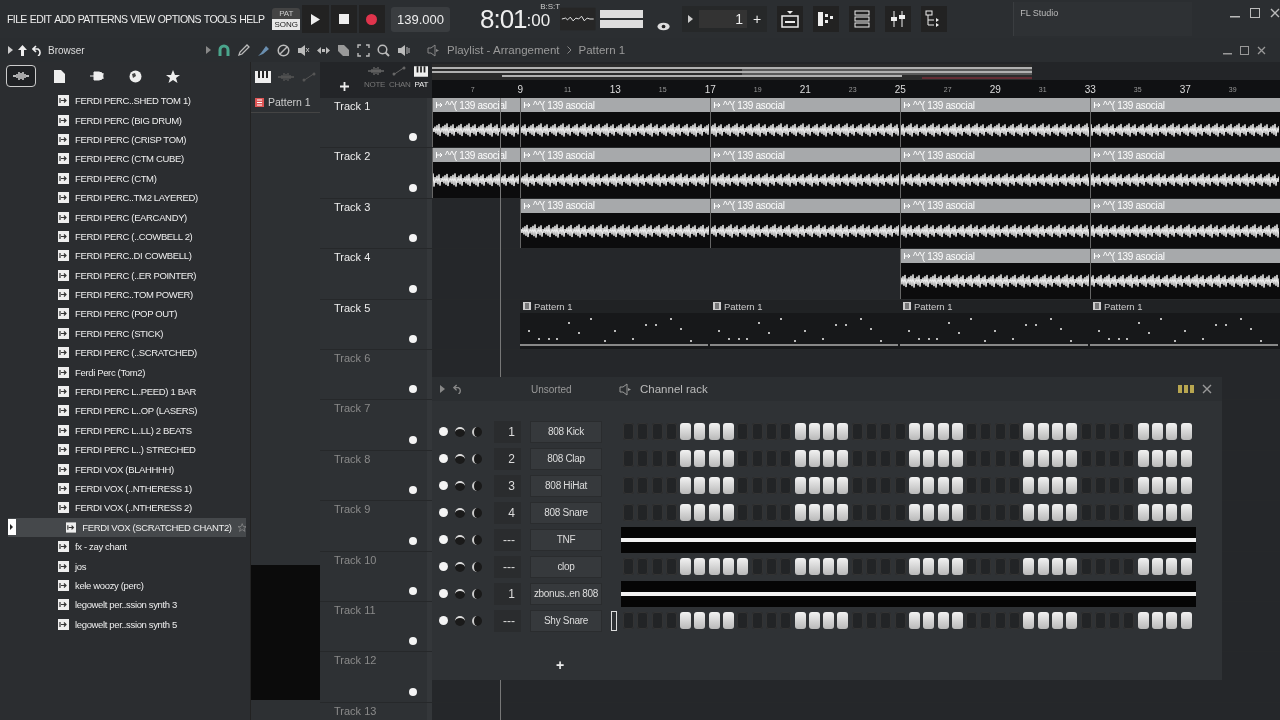 The image size is (1280, 720). What do you see at coordinates (352, 307) in the screenshot?
I see `track-name: Track 5` at bounding box center [352, 307].